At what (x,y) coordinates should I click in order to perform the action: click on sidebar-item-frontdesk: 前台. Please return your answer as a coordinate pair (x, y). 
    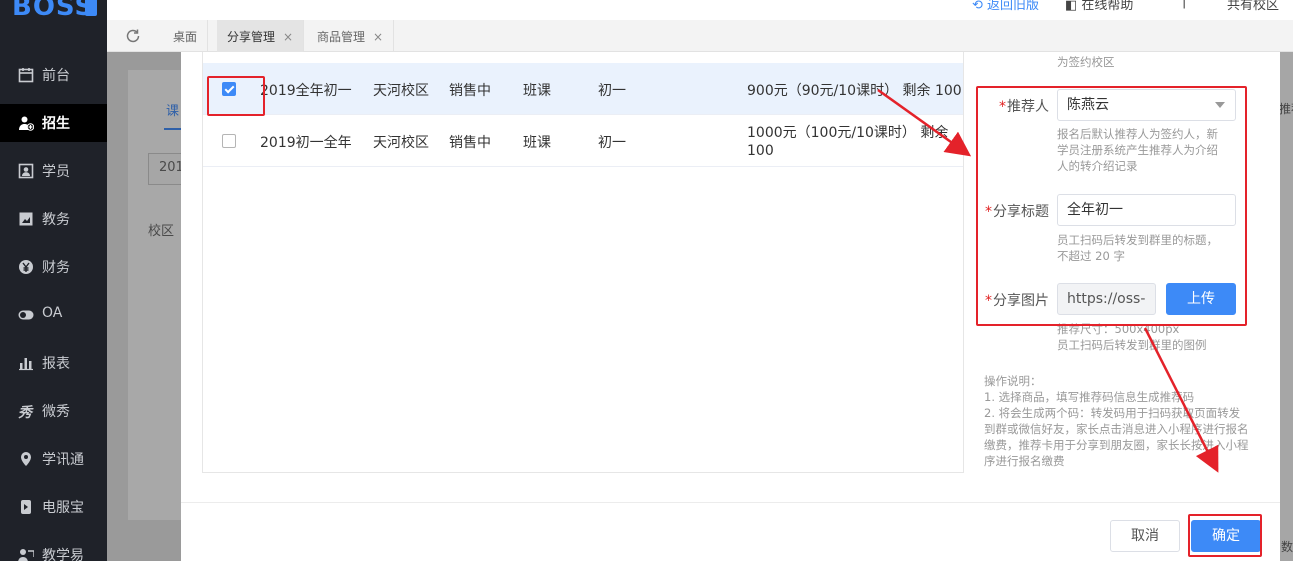
    Looking at the image, I should click on (53, 75).